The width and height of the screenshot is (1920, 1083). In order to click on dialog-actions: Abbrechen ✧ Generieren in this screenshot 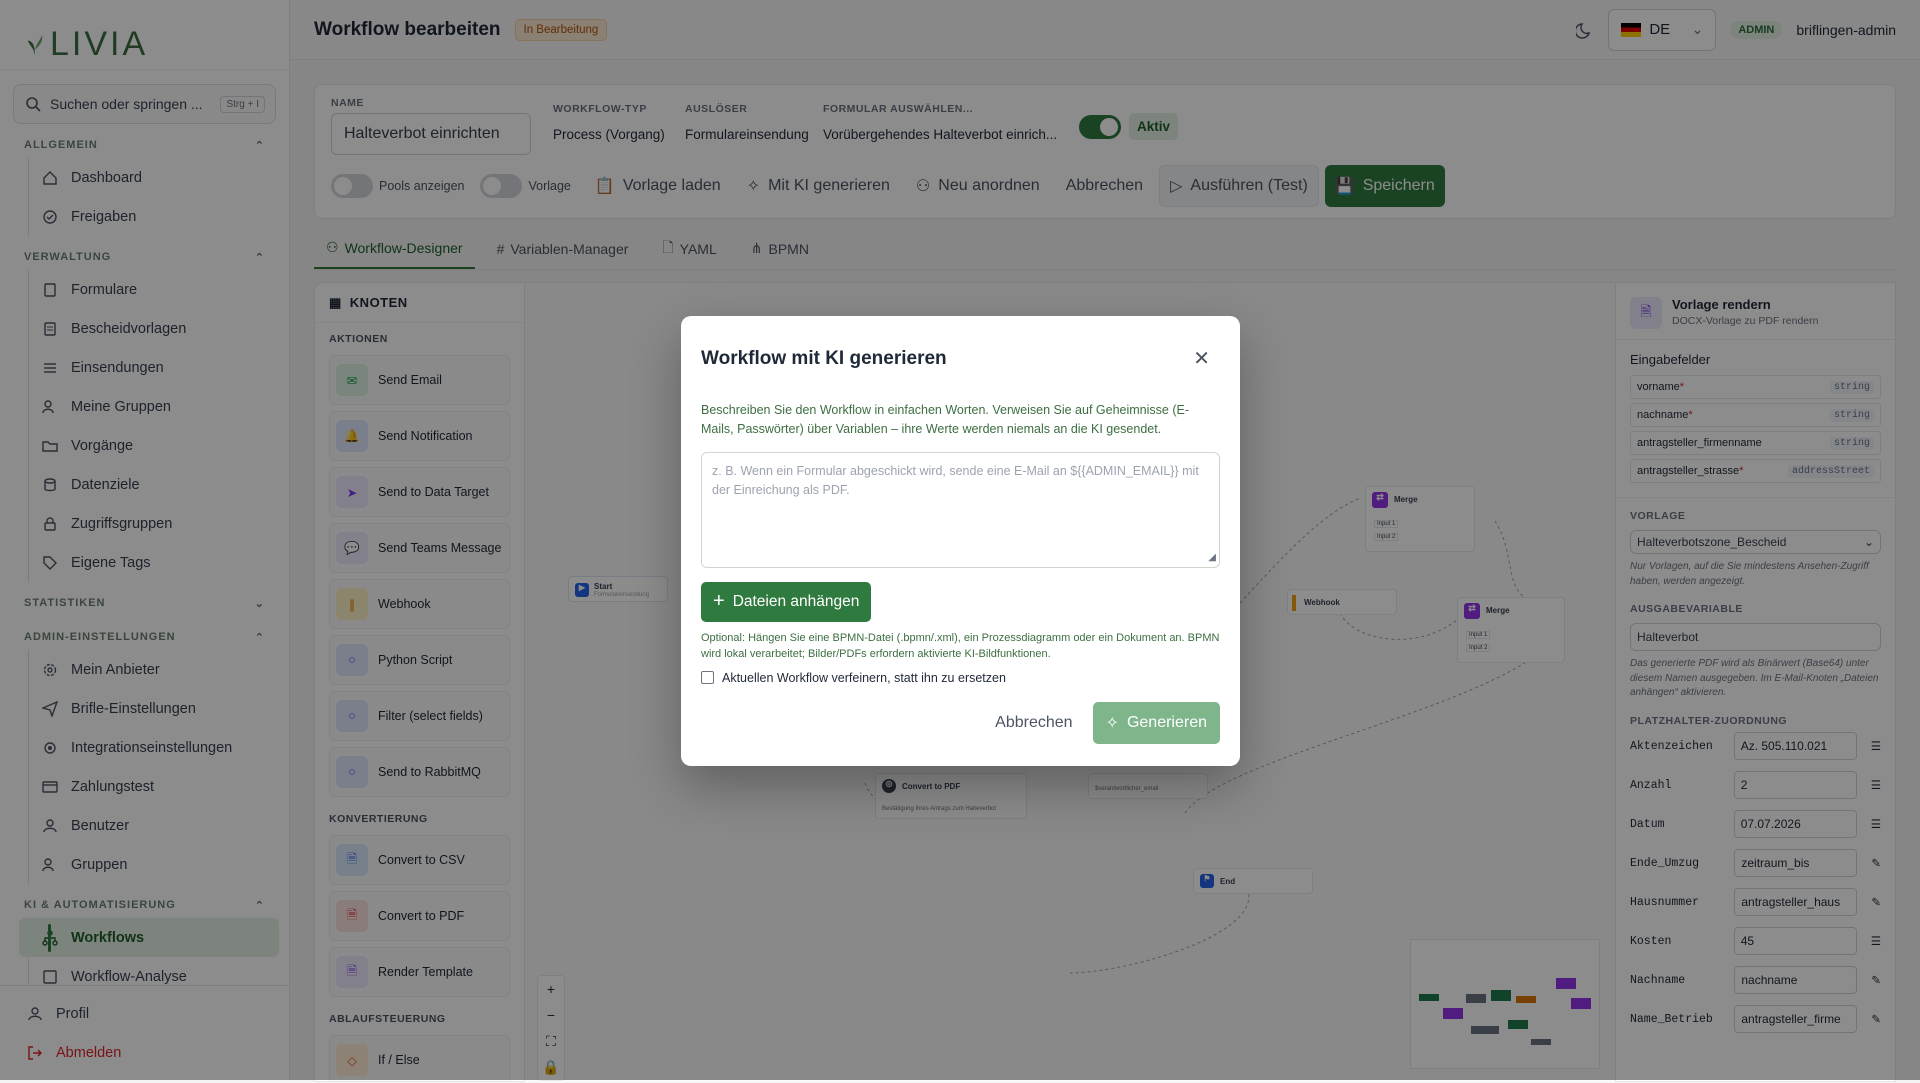, I will do `click(1107, 723)`.